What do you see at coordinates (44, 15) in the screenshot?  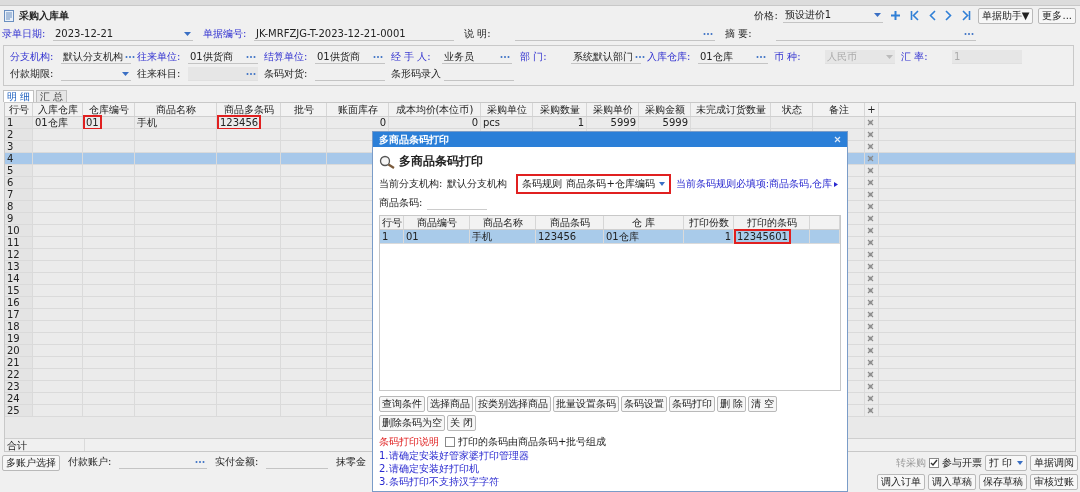 I see `window-title: 采购入库单` at bounding box center [44, 15].